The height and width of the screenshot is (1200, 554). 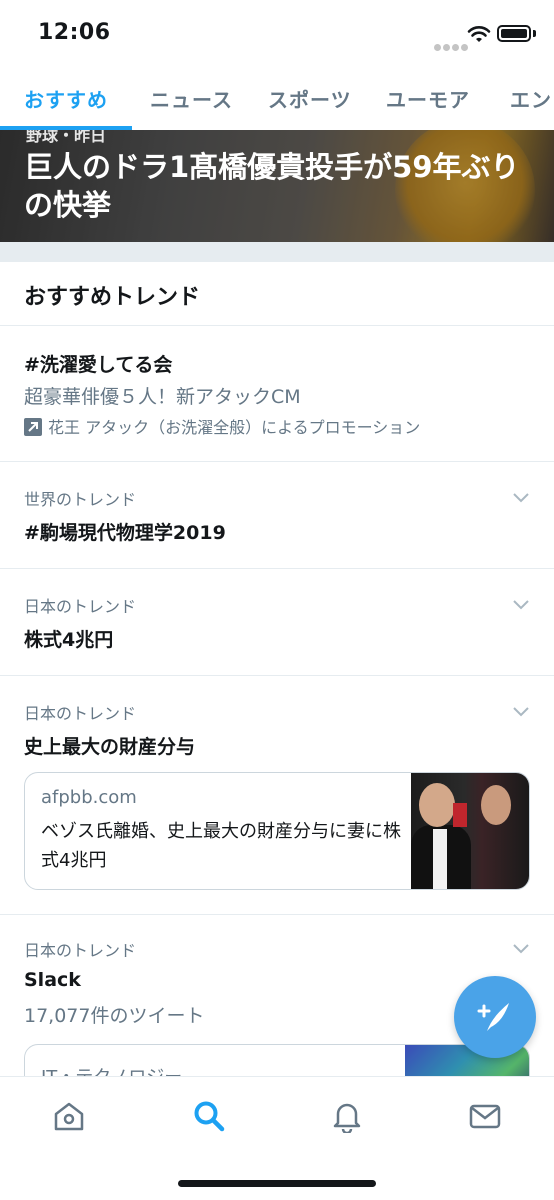 I want to click on section-header: おすすめトレンド, so click(x=277, y=294).